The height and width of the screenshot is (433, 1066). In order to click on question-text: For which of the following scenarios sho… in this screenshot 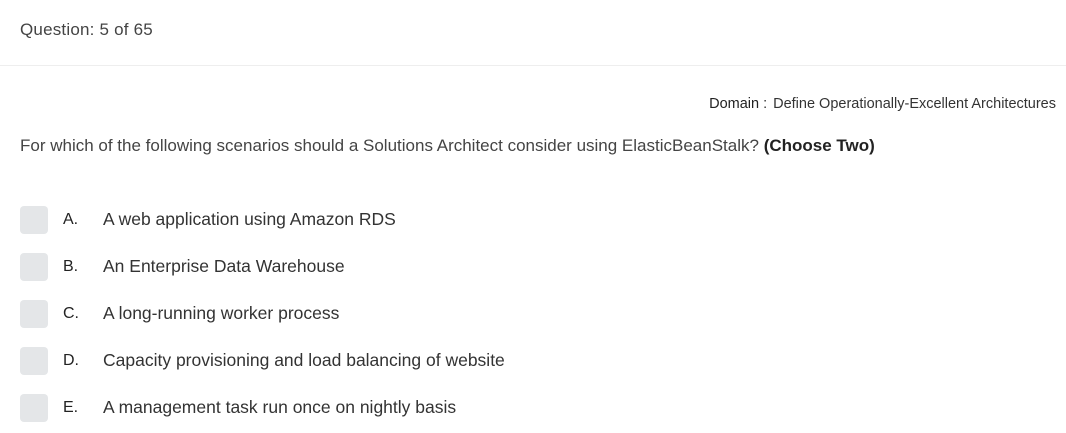, I will do `click(512, 145)`.